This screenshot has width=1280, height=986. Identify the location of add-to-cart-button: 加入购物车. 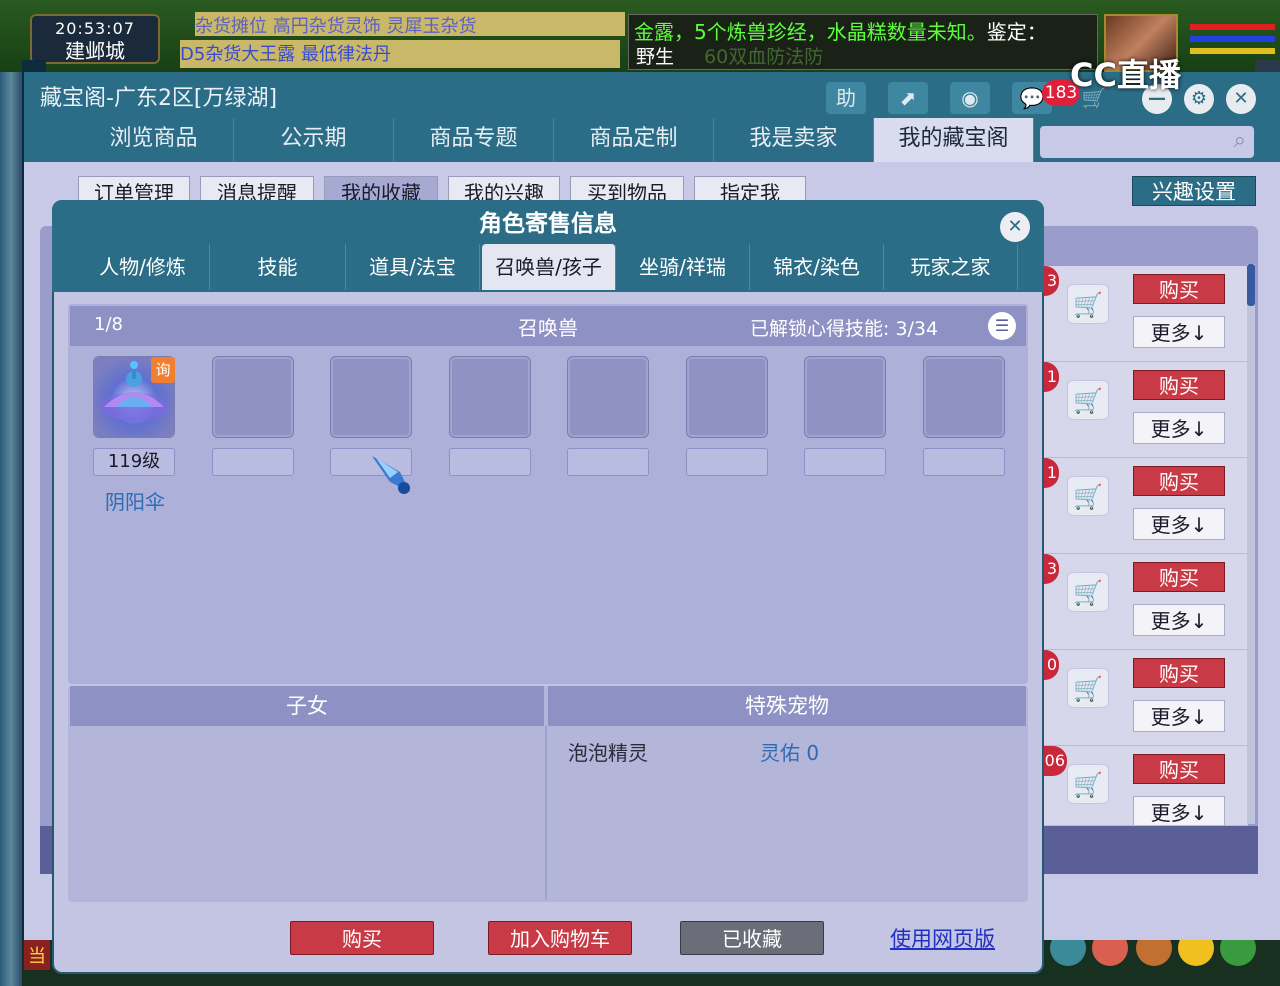
(560, 938).